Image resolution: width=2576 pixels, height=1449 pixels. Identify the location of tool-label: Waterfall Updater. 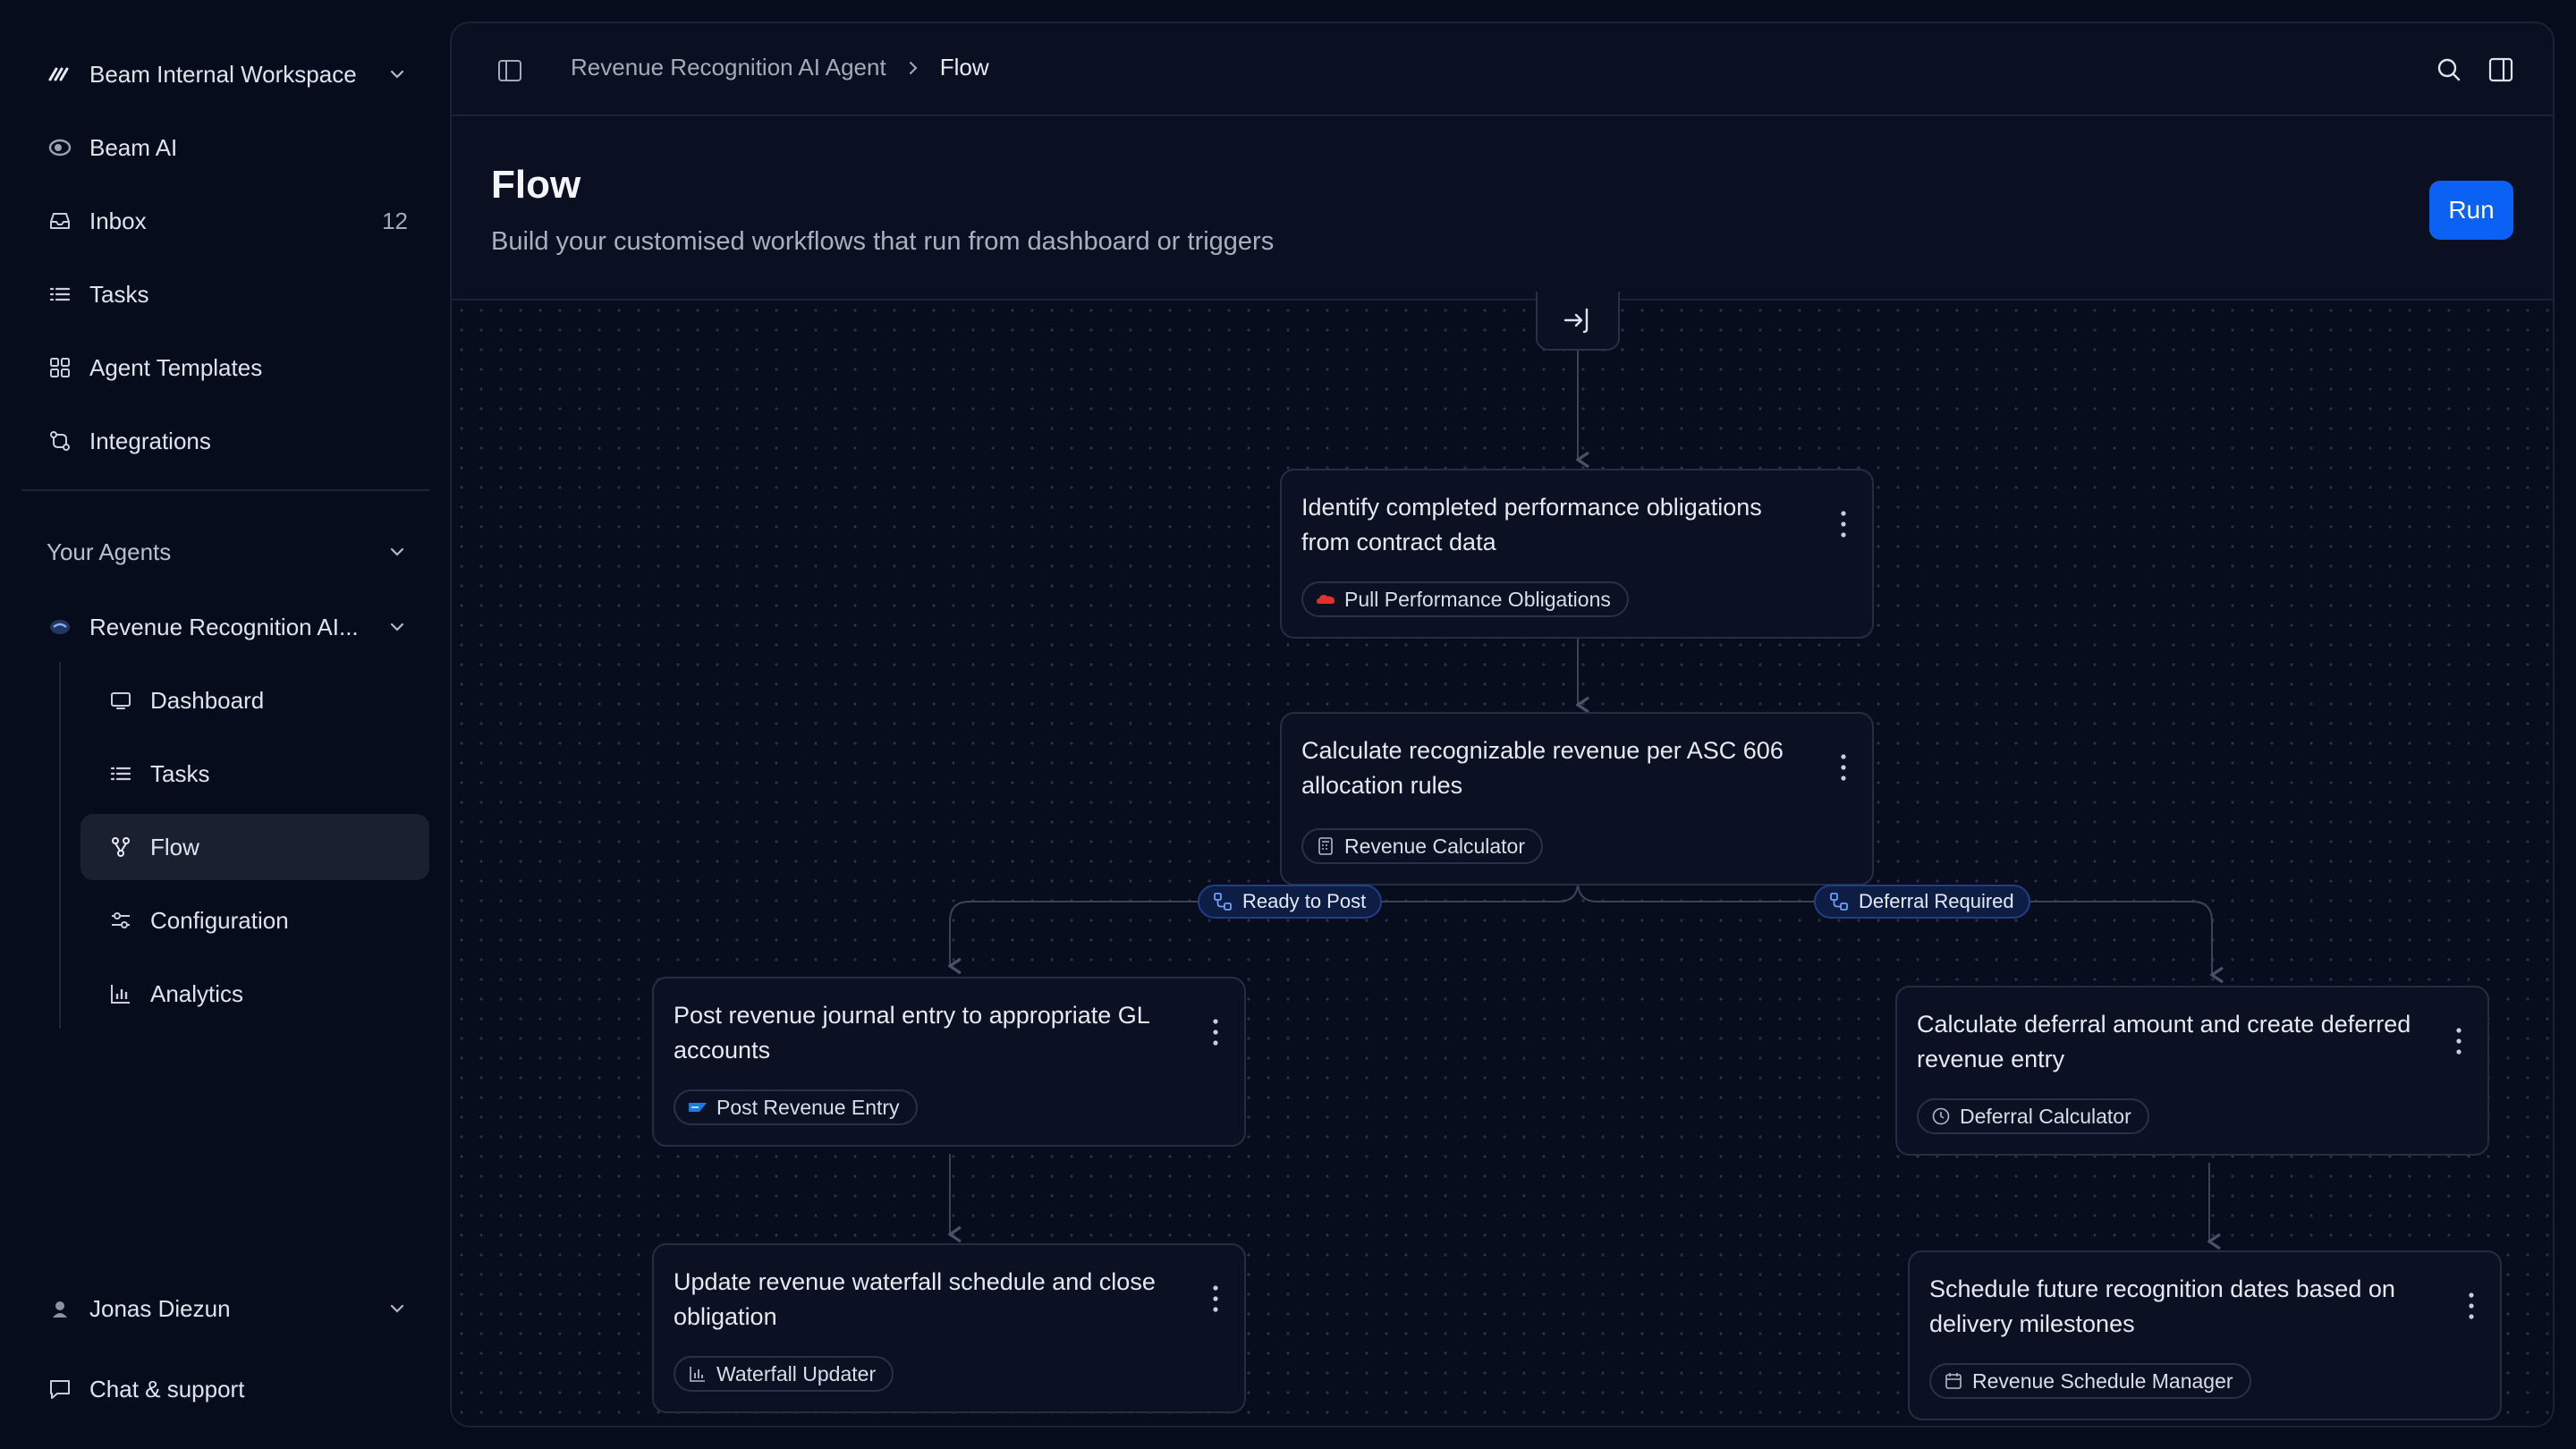
(796, 1373).